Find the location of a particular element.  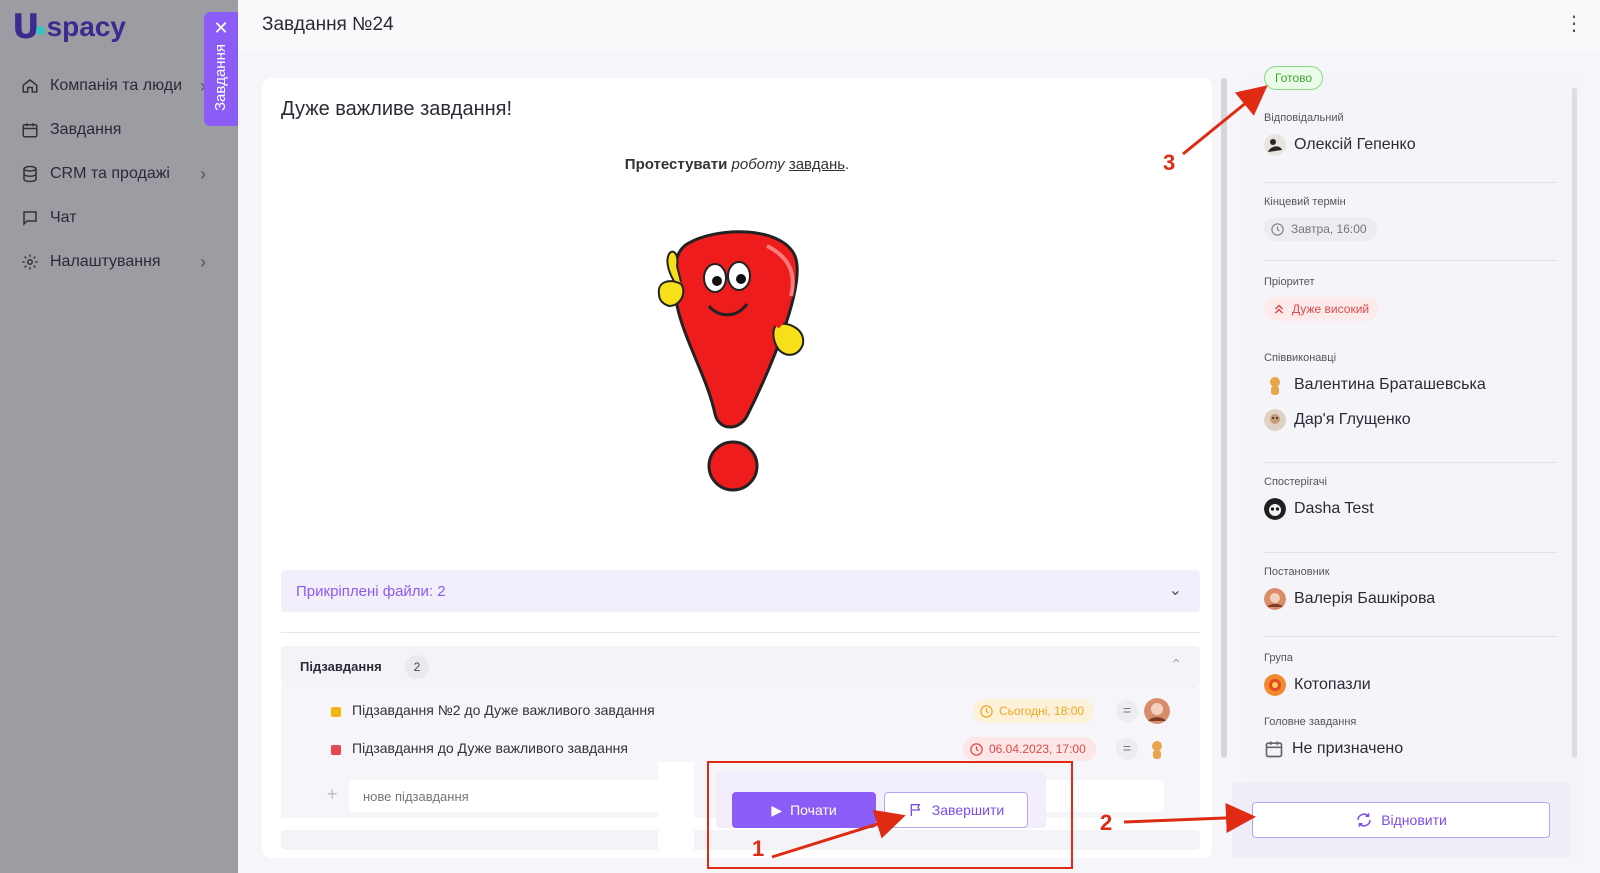

coexecutor-person: Валентина Браташевська is located at coordinates (1411, 385).